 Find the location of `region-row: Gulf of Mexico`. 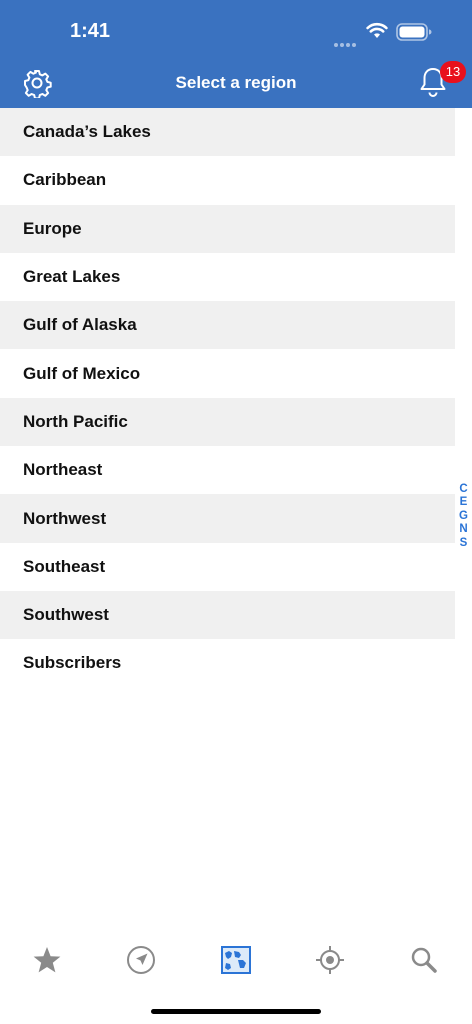

region-row: Gulf of Mexico is located at coordinates (227, 373).